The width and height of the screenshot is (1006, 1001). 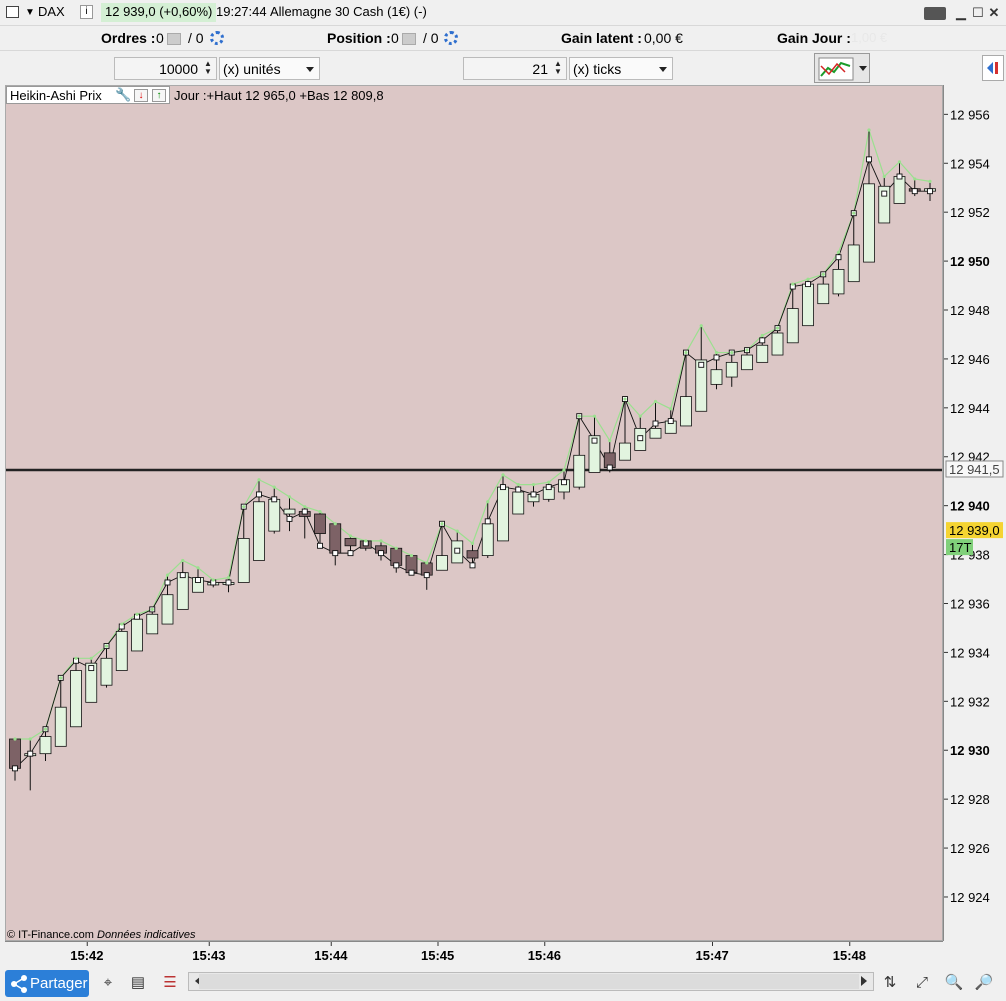 I want to click on ticks-value: 21, so click(x=540, y=69).